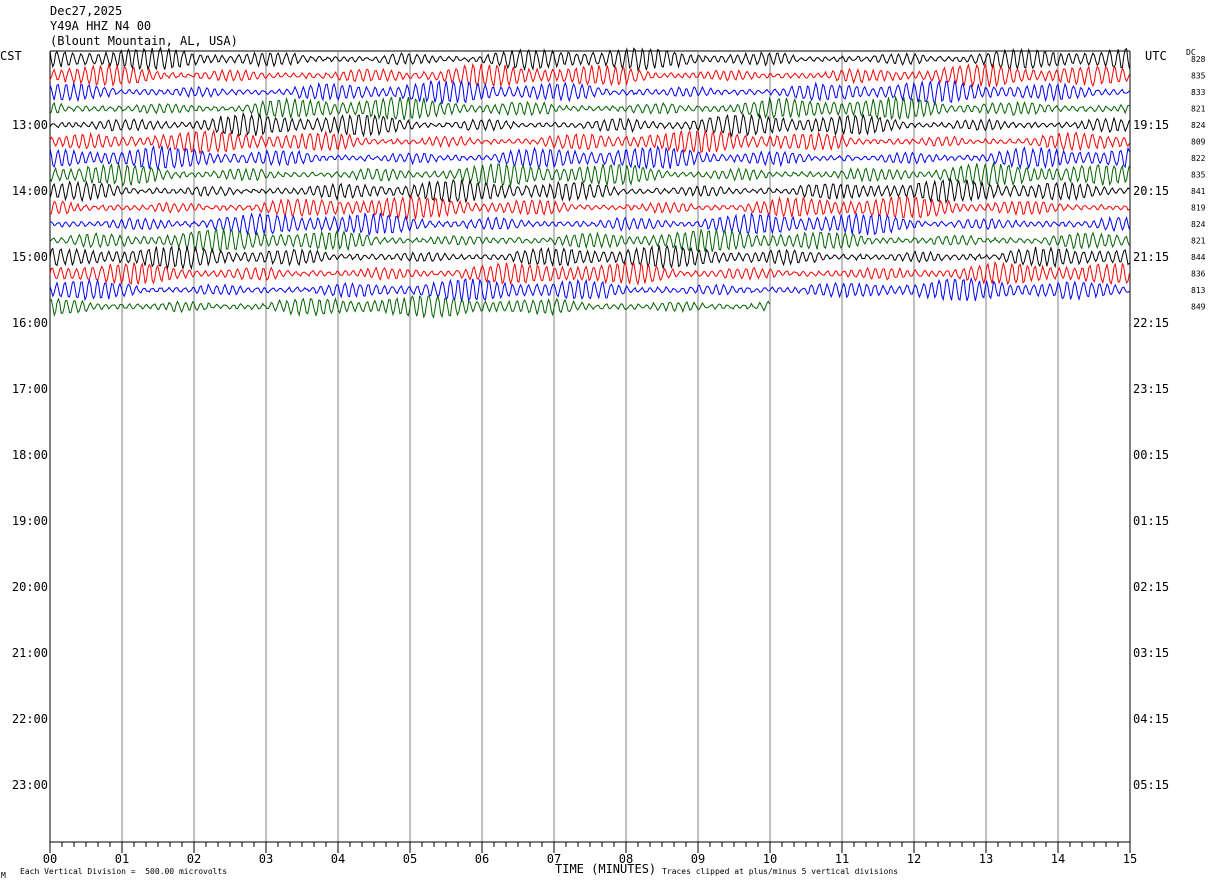 Image resolution: width=1210 pixels, height=886 pixels. I want to click on x-tick-label: 06, so click(482, 859).